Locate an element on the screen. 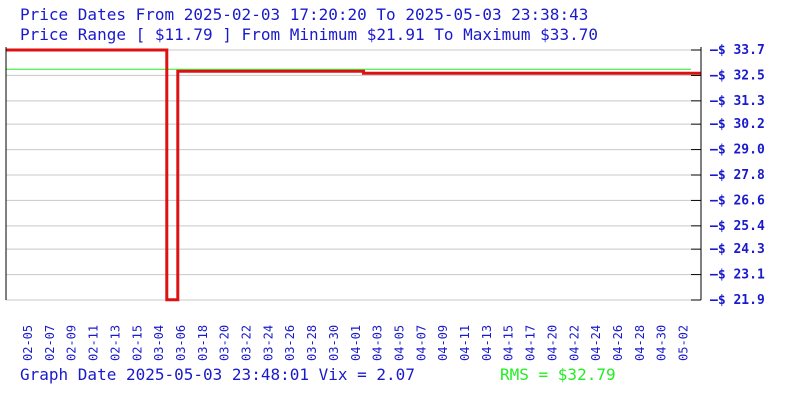 Image resolution: width=800 pixels, height=400 pixels. x-tick-label: 04-01 is located at coordinates (356, 343).